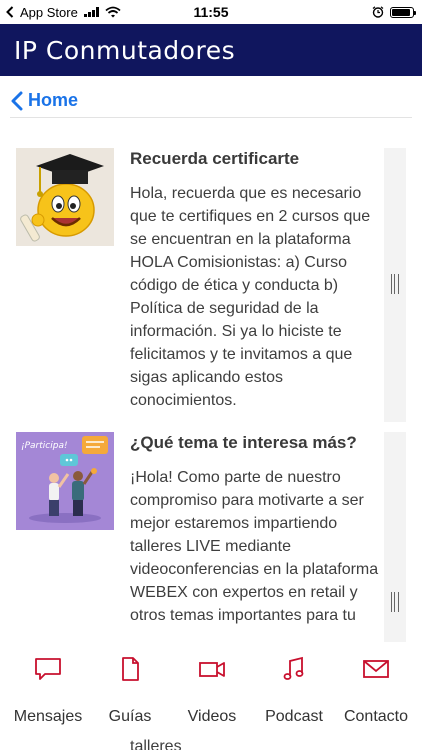 This screenshot has width=422, height=750. What do you see at coordinates (243, 442) in the screenshot?
I see `card-title: ¿Qué tema te interesa más?` at bounding box center [243, 442].